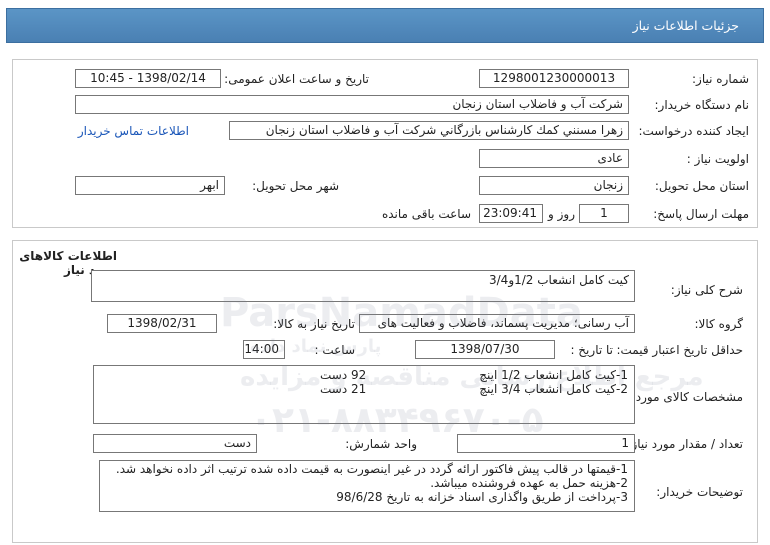 The height and width of the screenshot is (545, 770). Describe the element at coordinates (701, 186) in the screenshot. I see `province-label: استان محل تحویل:` at that location.